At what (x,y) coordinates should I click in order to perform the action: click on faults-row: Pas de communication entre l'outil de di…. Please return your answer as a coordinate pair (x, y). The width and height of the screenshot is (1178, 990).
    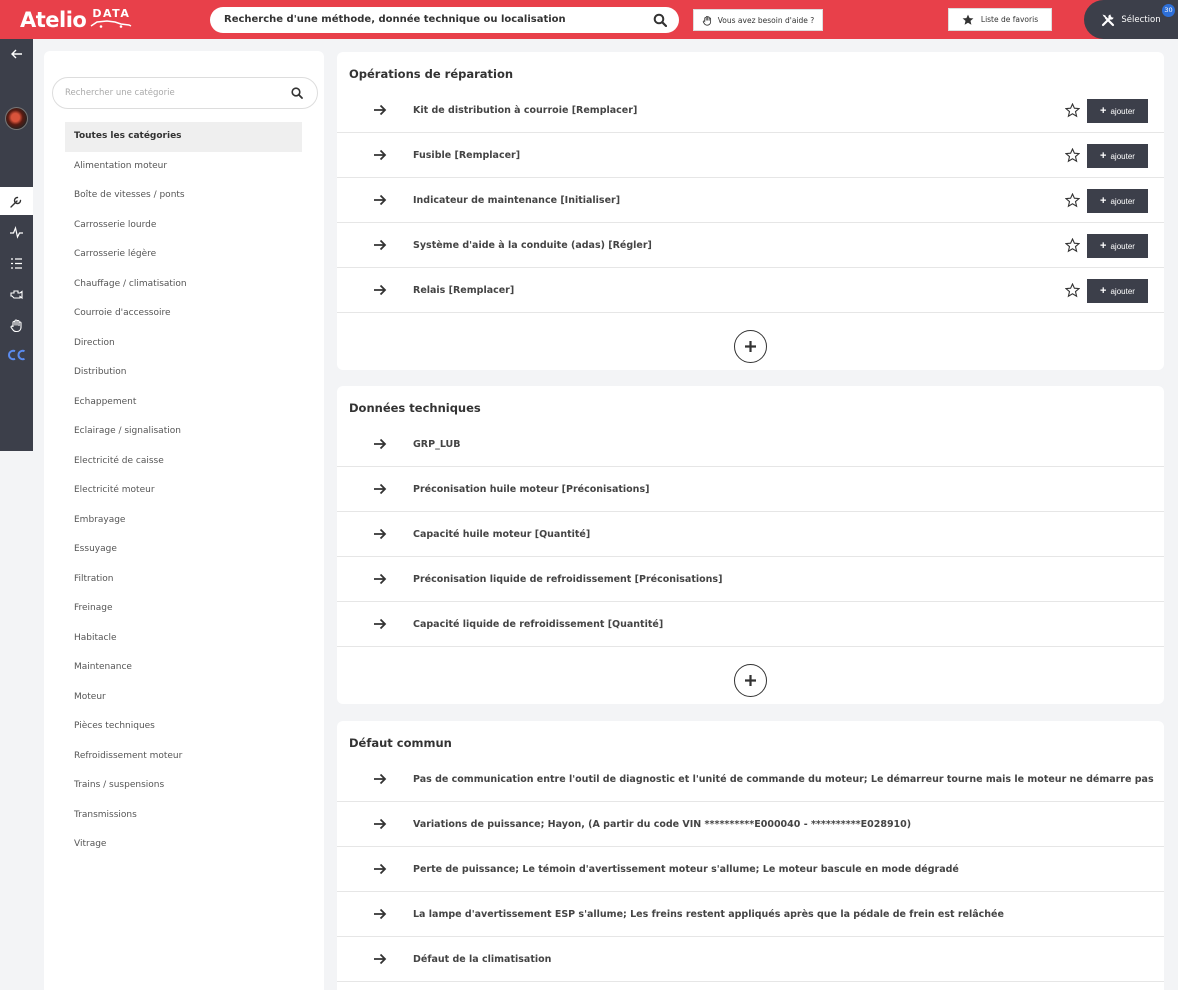
    Looking at the image, I should click on (750, 779).